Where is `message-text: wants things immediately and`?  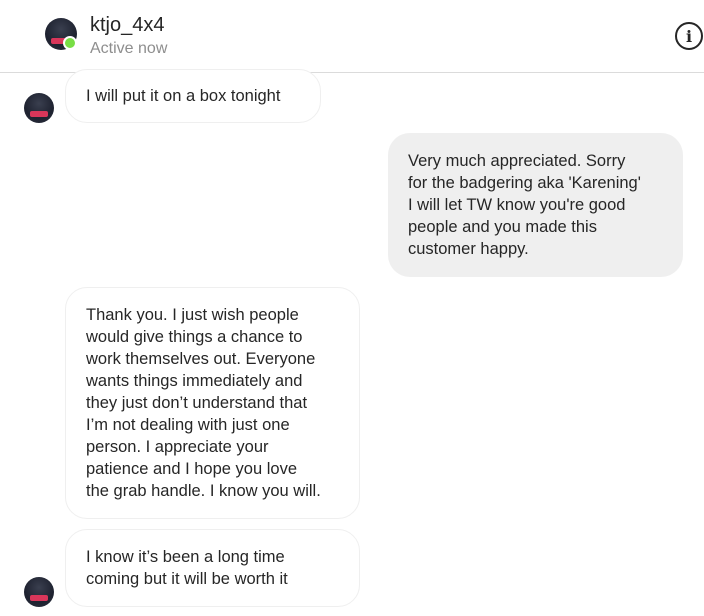 message-text: wants things immediately and is located at coordinates (194, 381).